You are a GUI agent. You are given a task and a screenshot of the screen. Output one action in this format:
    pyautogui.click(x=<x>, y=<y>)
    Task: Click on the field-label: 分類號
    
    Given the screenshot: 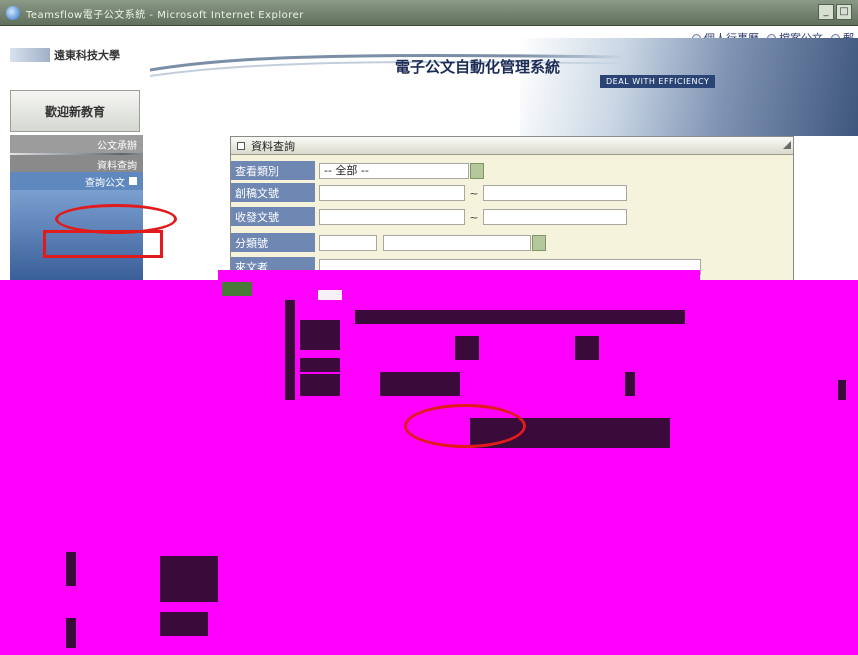 What is the action you would take?
    pyautogui.click(x=273, y=243)
    